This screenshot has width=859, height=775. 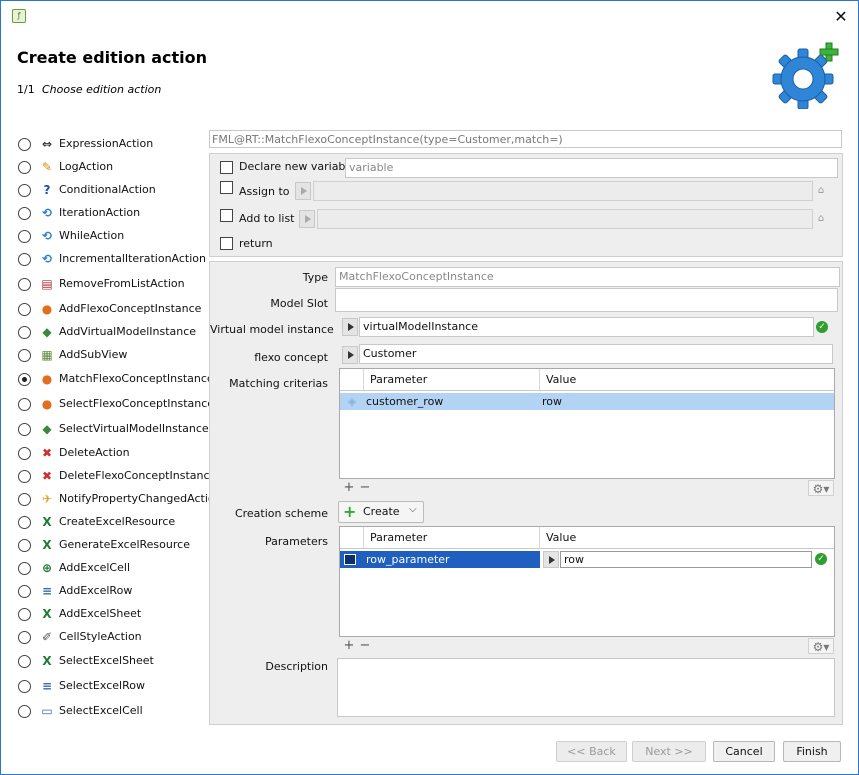 I want to click on table-row: row_parameter row ✓, so click(x=587, y=559).